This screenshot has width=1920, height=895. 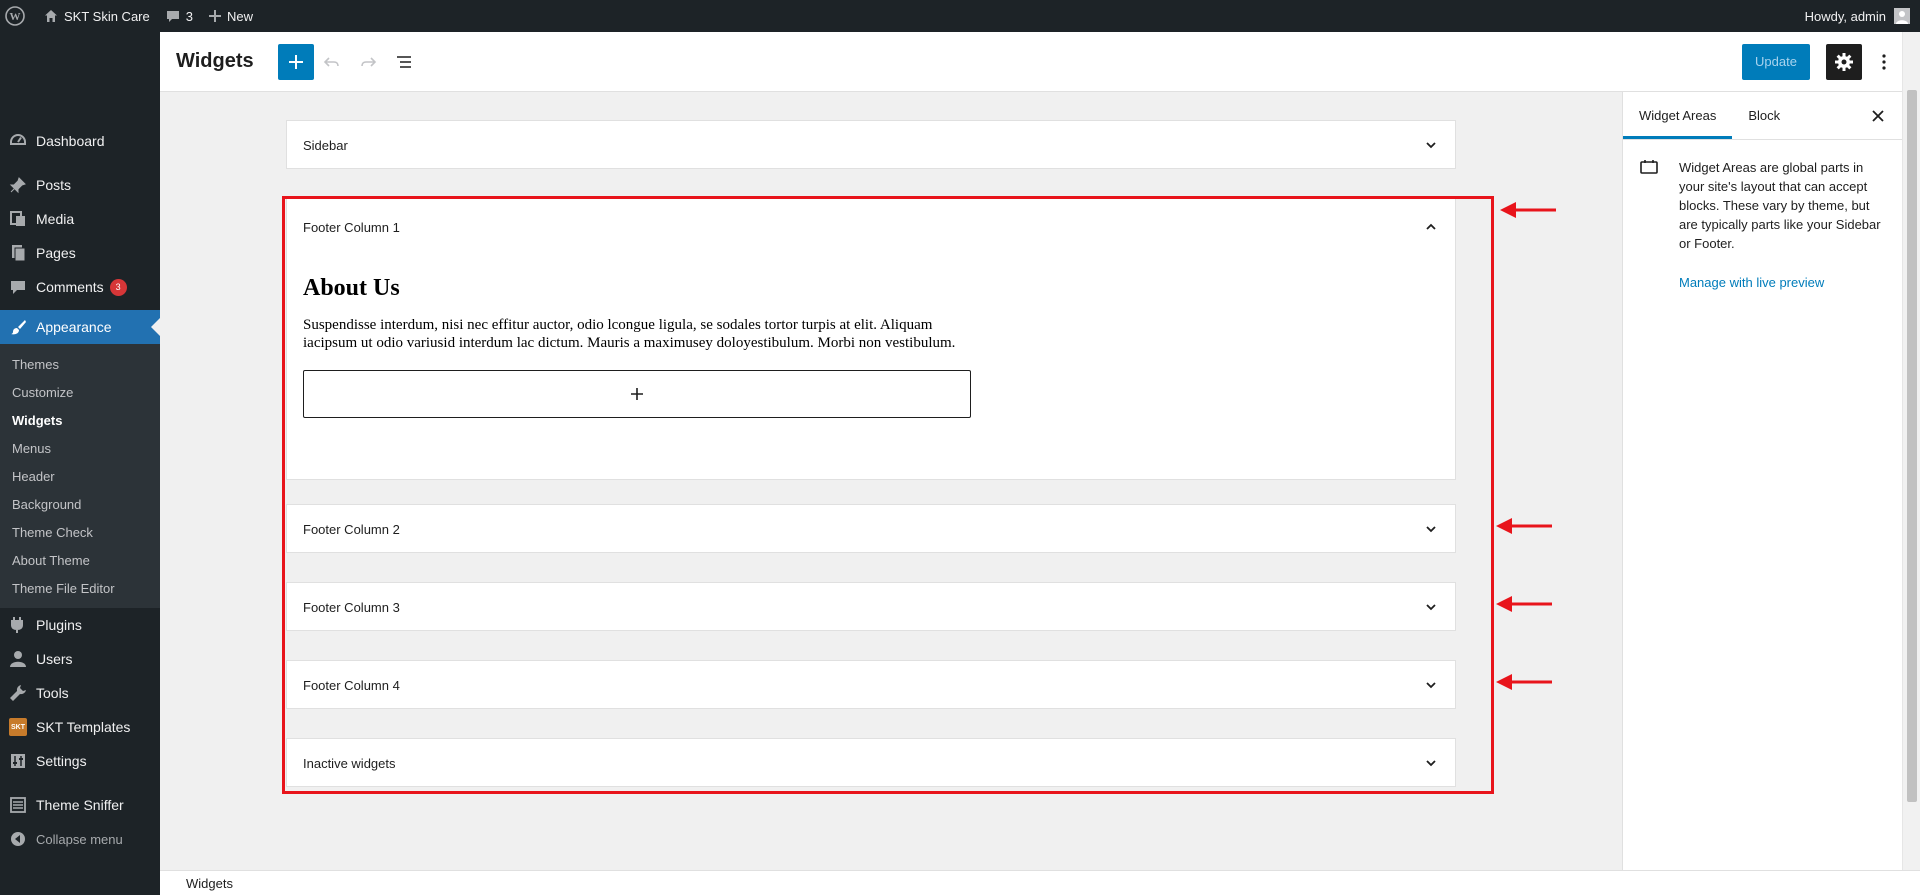 I want to click on menu-label-comments: Comments, so click(x=70, y=287).